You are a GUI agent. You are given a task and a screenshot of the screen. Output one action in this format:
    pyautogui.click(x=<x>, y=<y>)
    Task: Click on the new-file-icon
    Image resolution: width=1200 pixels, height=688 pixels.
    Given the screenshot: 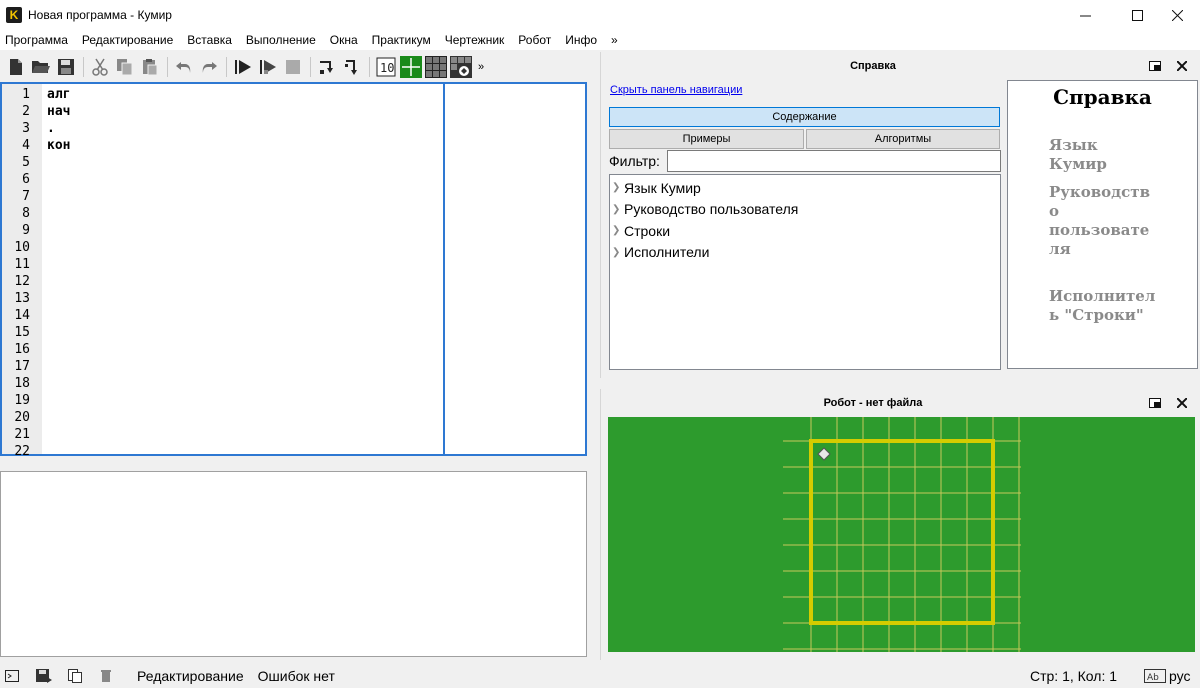 What is the action you would take?
    pyautogui.click(x=16, y=67)
    